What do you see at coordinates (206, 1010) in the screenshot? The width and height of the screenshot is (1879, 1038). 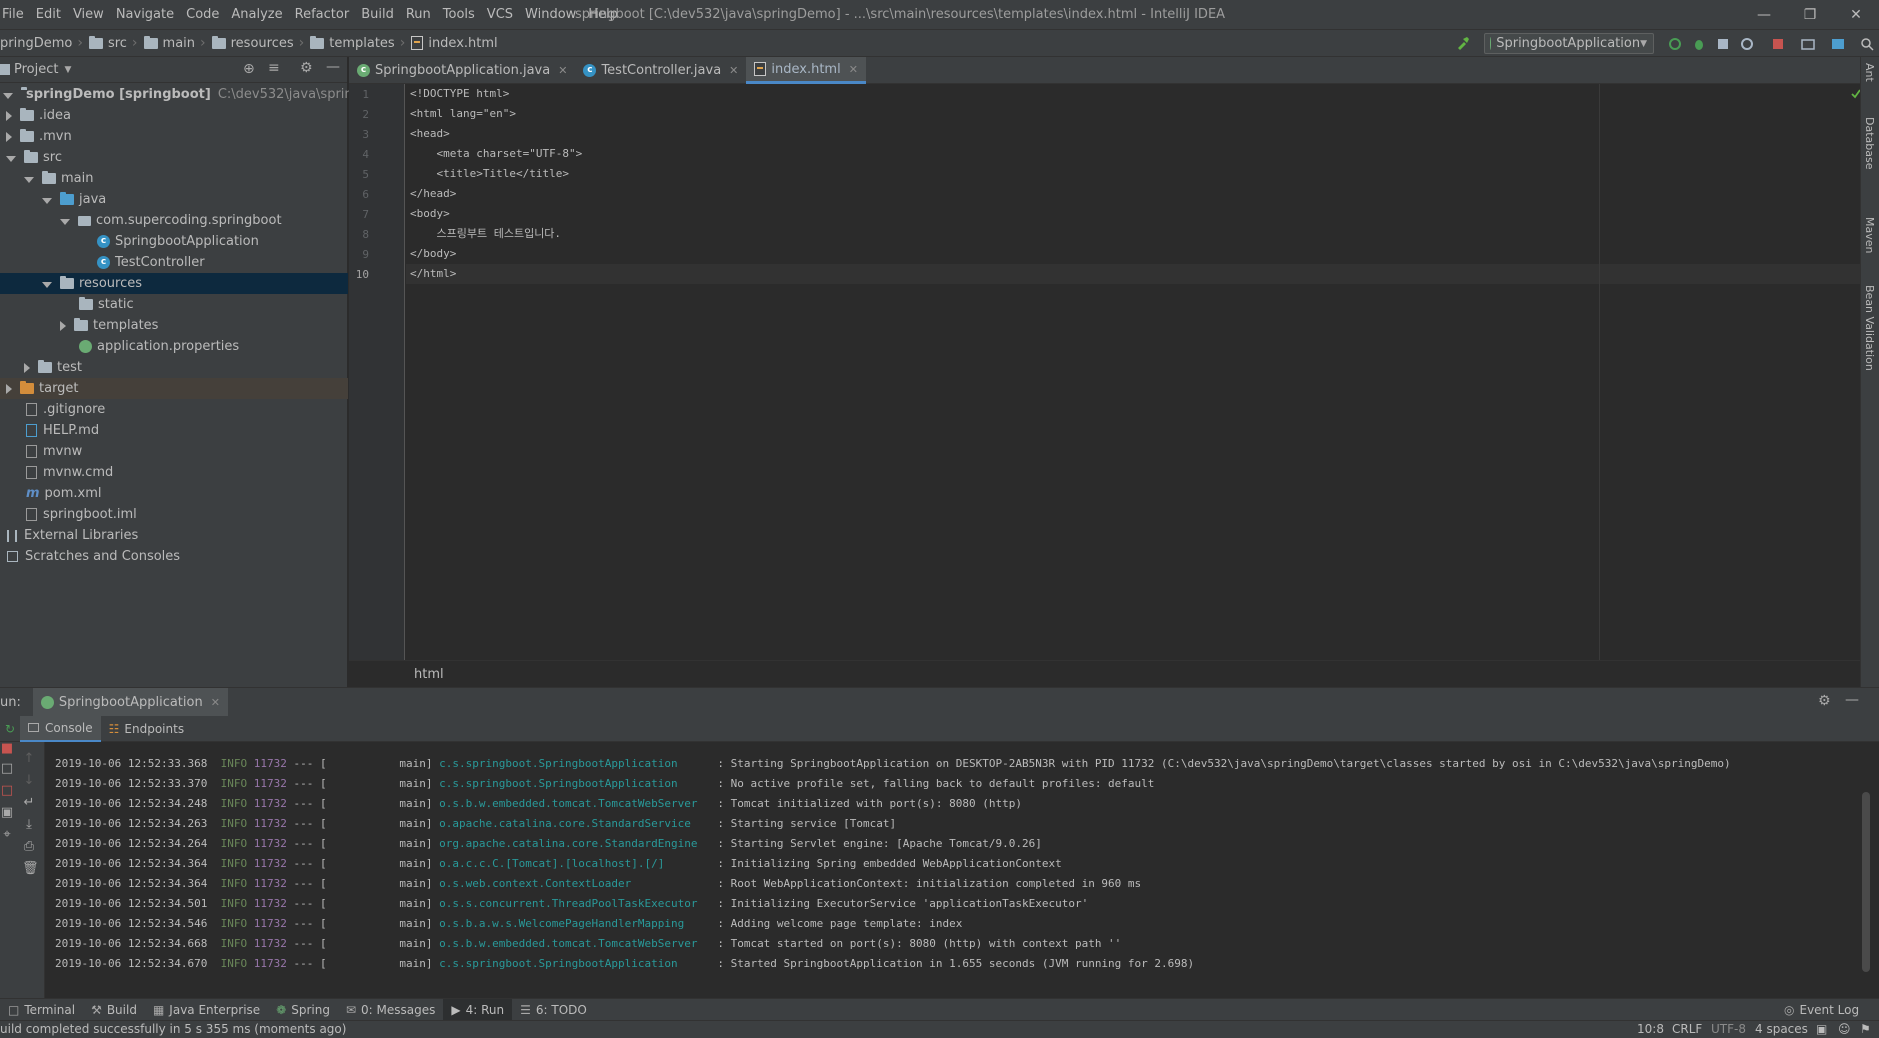 I see `tool-java-enterprise: ▦ Java Enterprise` at bounding box center [206, 1010].